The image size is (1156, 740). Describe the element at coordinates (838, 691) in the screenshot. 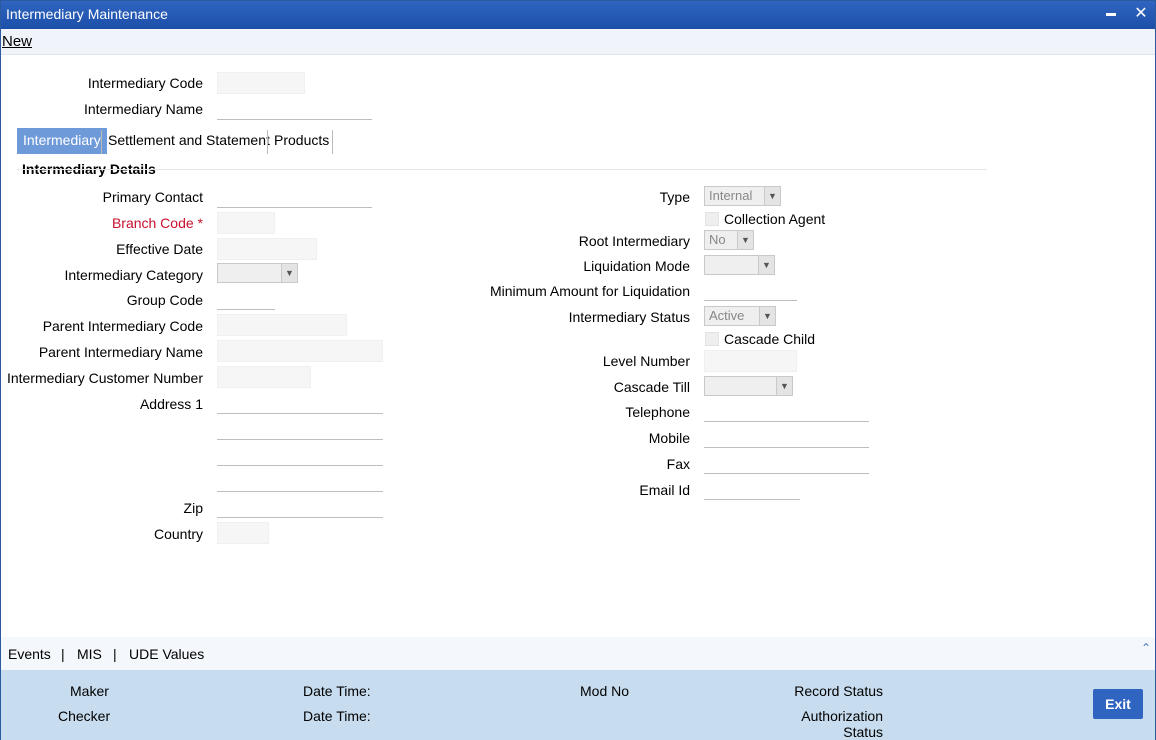

I see `record-status-label: Record Status` at that location.